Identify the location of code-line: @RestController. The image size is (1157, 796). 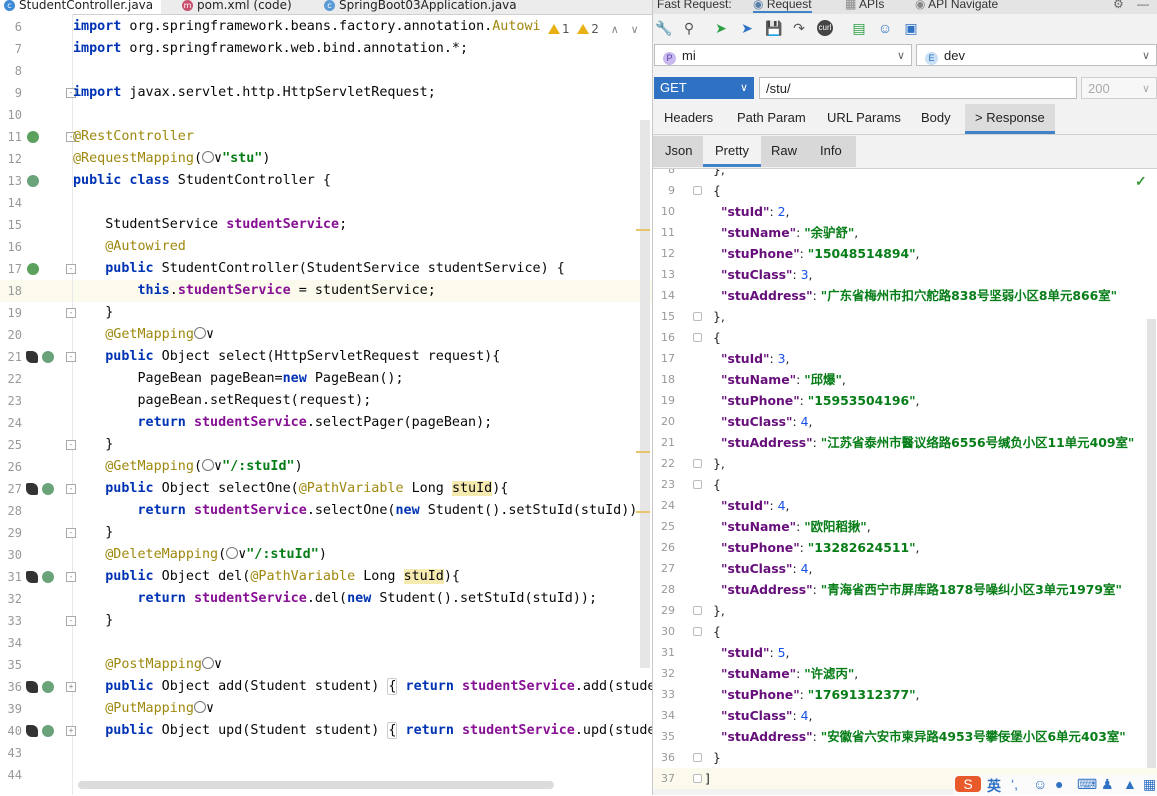
(362, 137).